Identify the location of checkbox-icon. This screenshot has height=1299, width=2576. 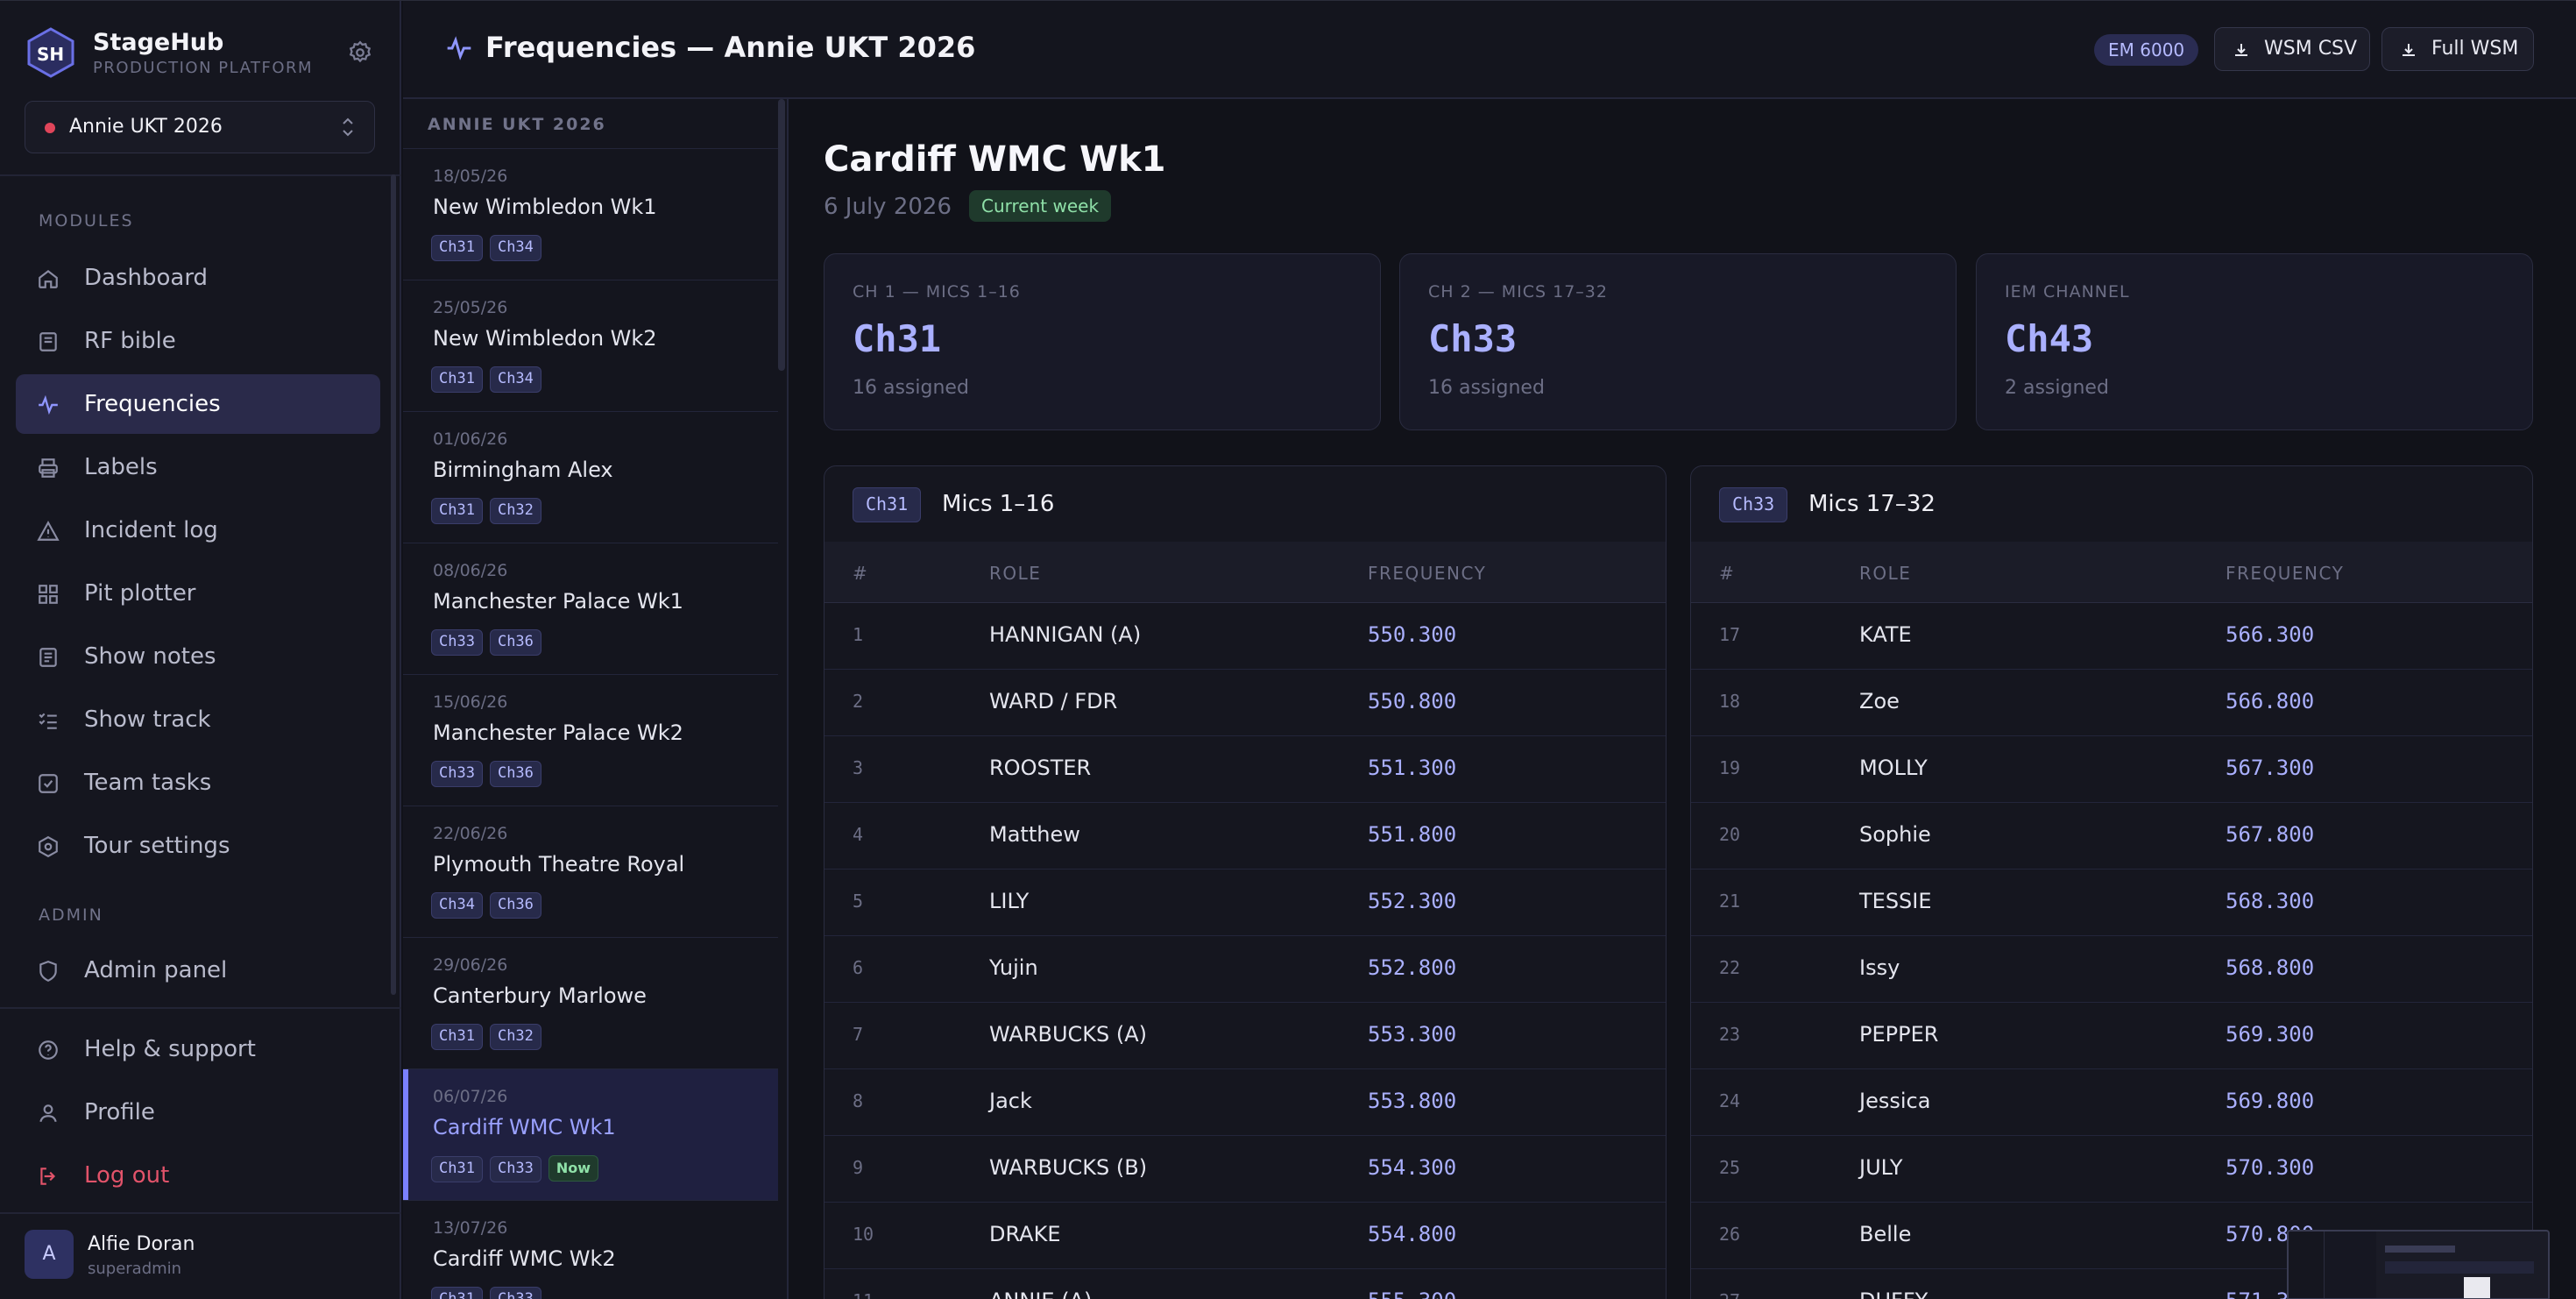
(48, 783).